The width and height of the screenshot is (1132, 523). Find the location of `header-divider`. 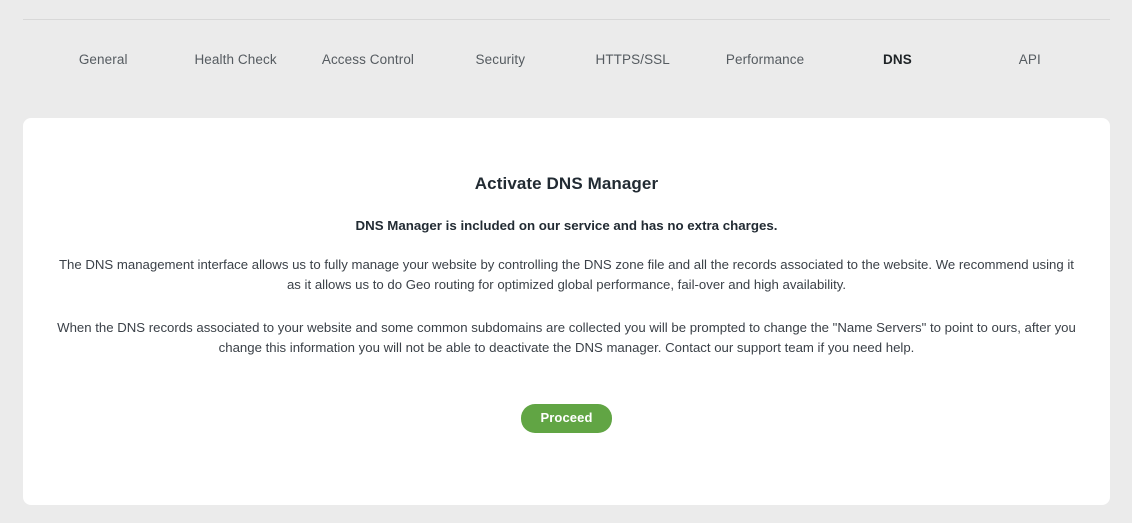

header-divider is located at coordinates (566, 19).